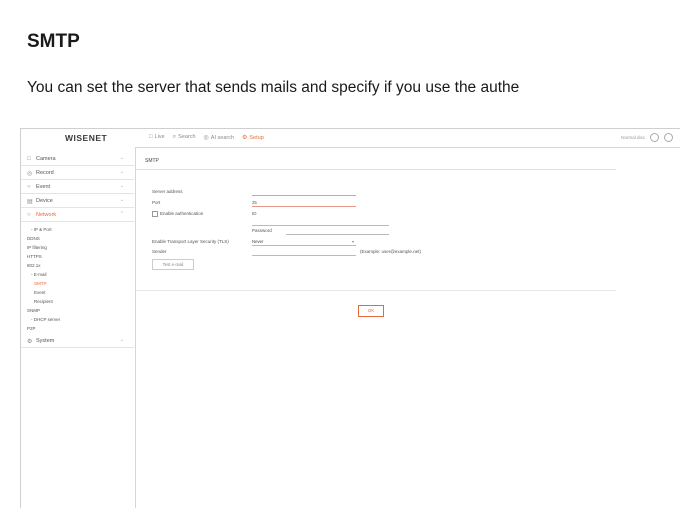  What do you see at coordinates (45, 319) in the screenshot?
I see `sidebar-item-dhcp-server: - DHCP server` at bounding box center [45, 319].